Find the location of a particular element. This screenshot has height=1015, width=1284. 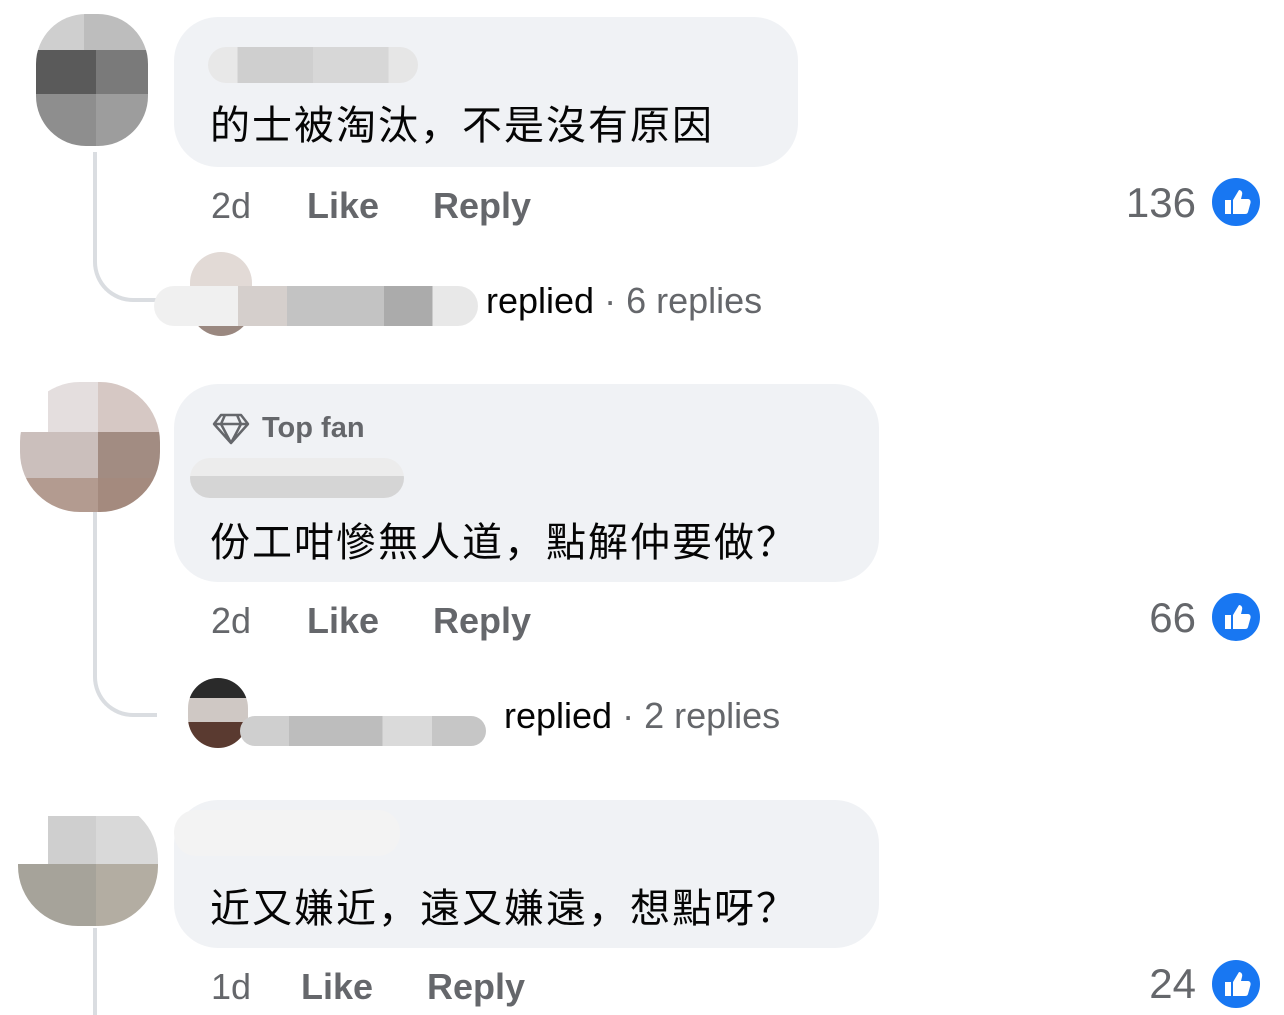

like-count: 66 is located at coordinates (1136, 618).